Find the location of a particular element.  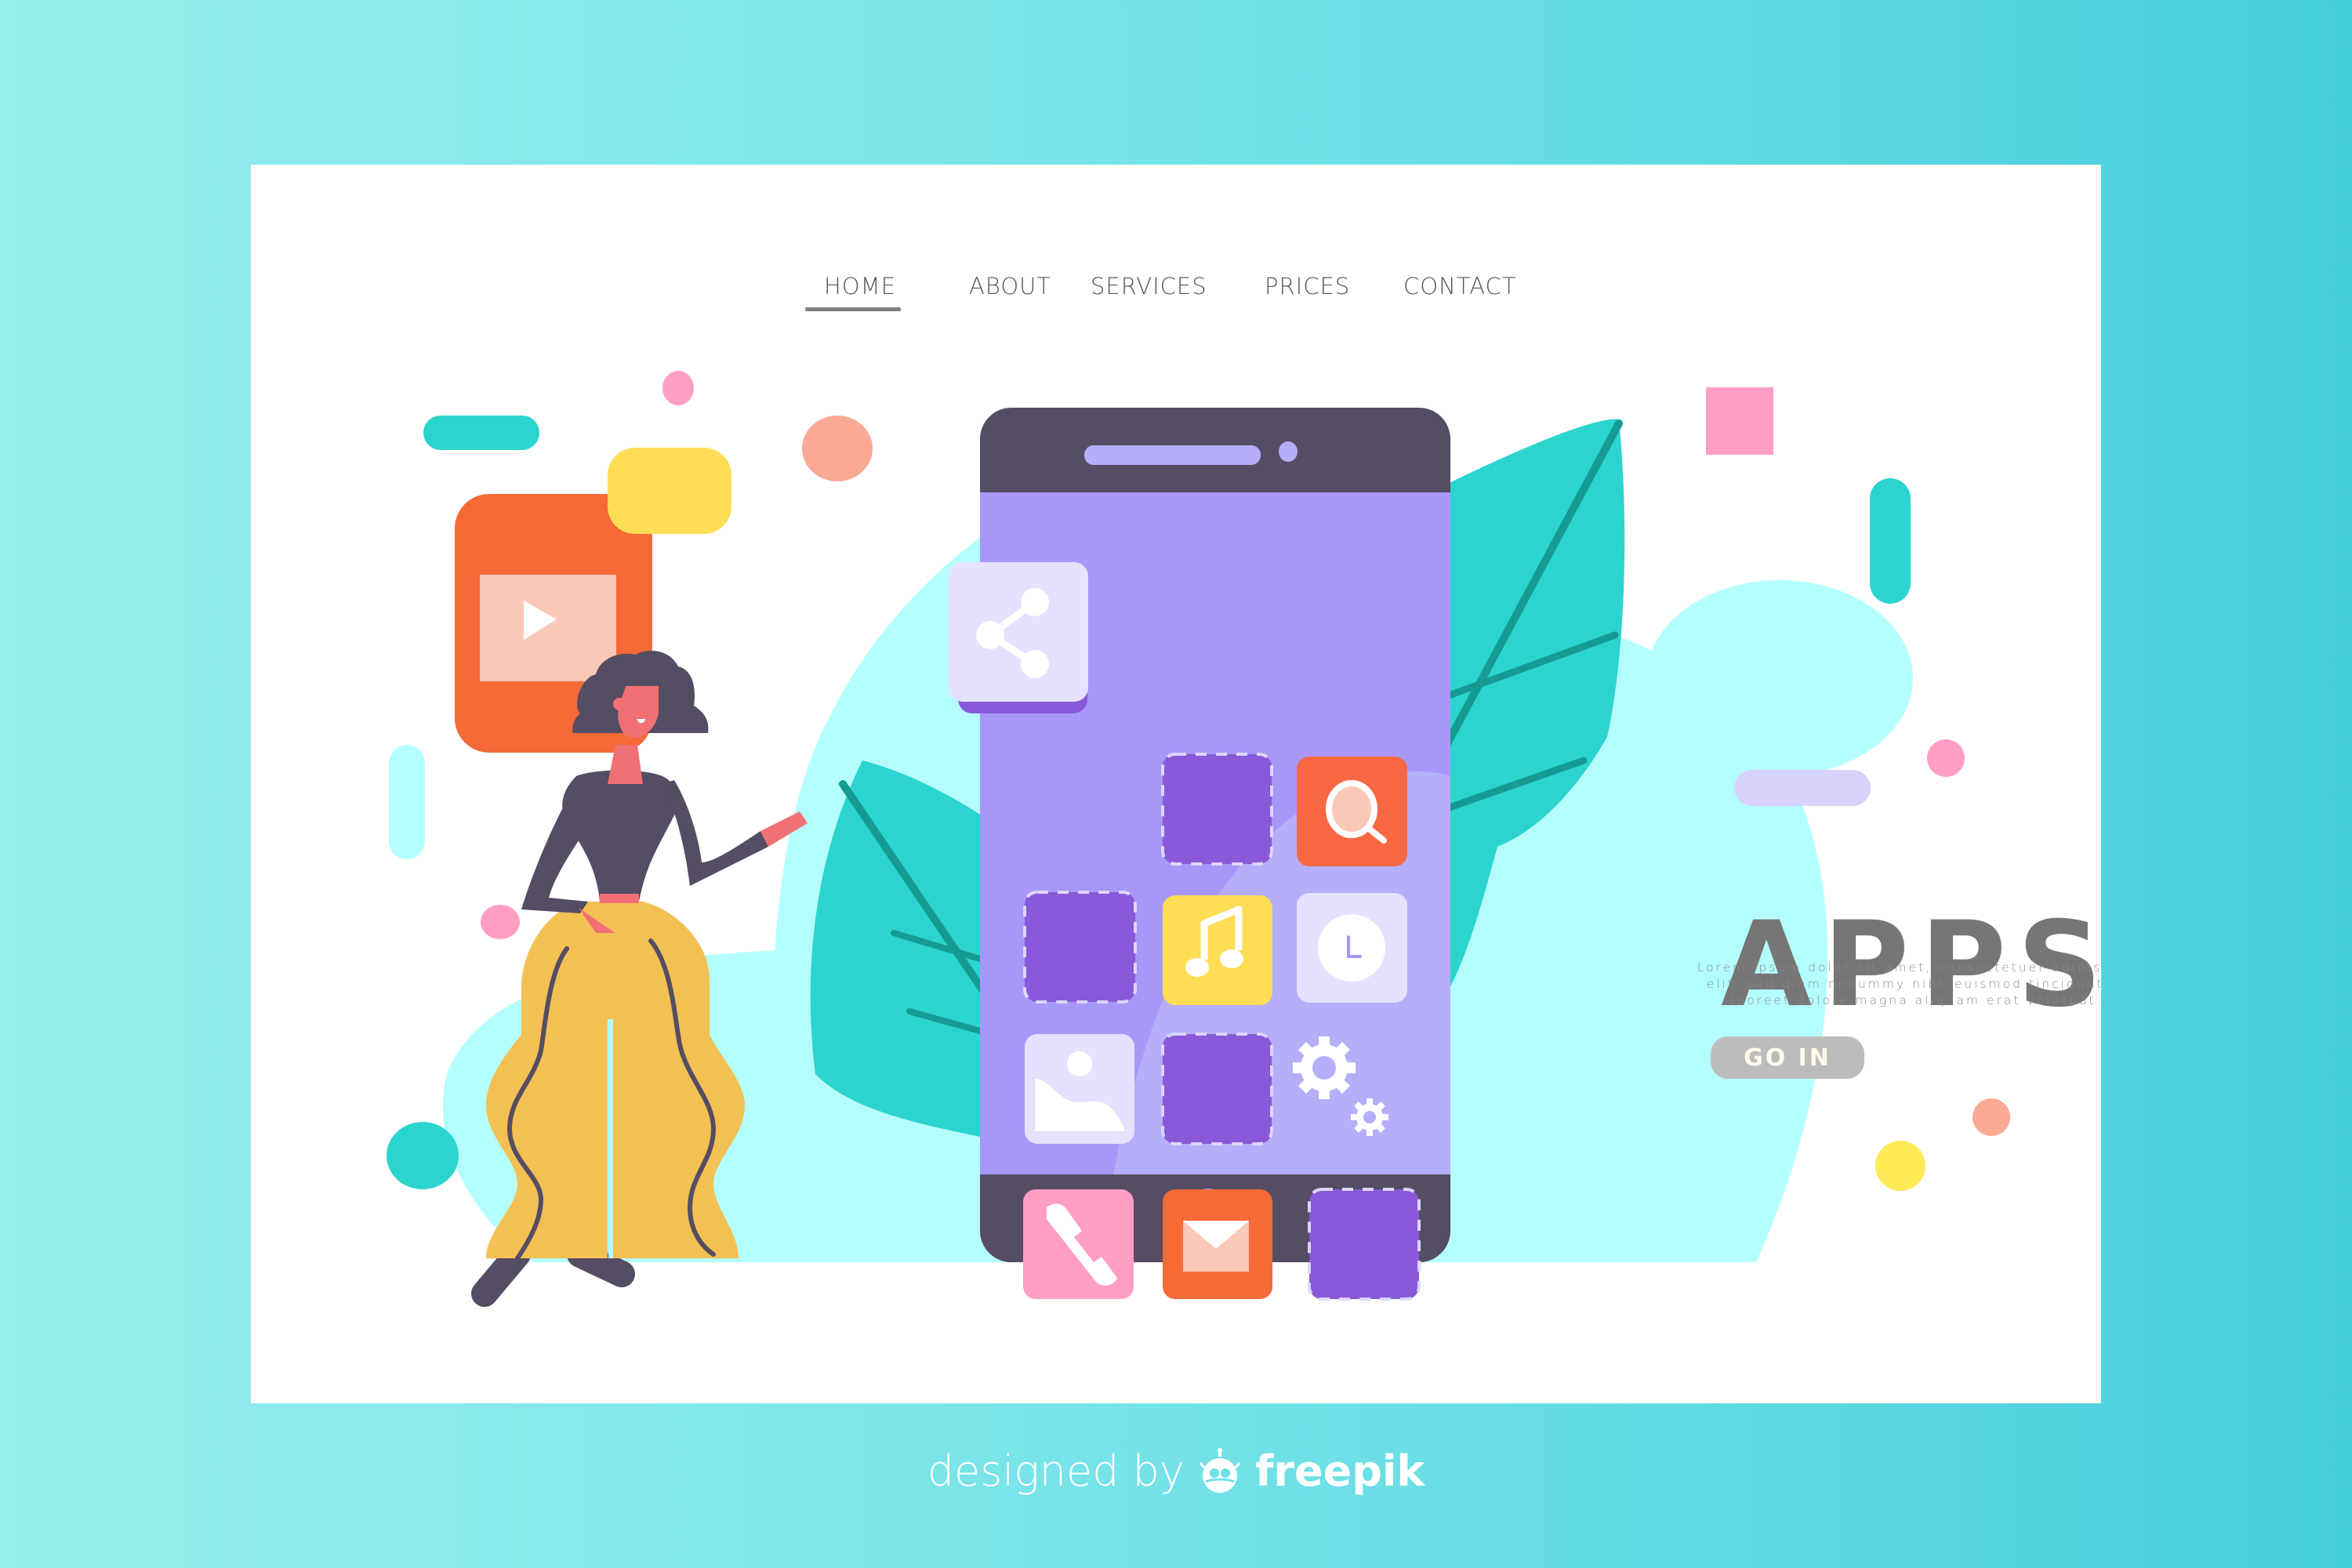

clock-app is located at coordinates (1352, 948).